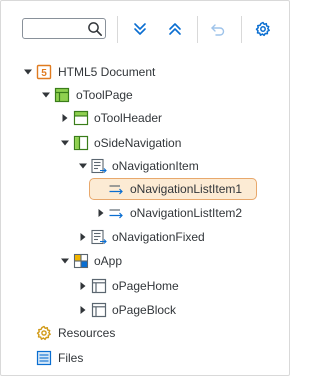 The width and height of the screenshot is (320, 376). I want to click on tree-item-label: oToolPage, so click(104, 95).